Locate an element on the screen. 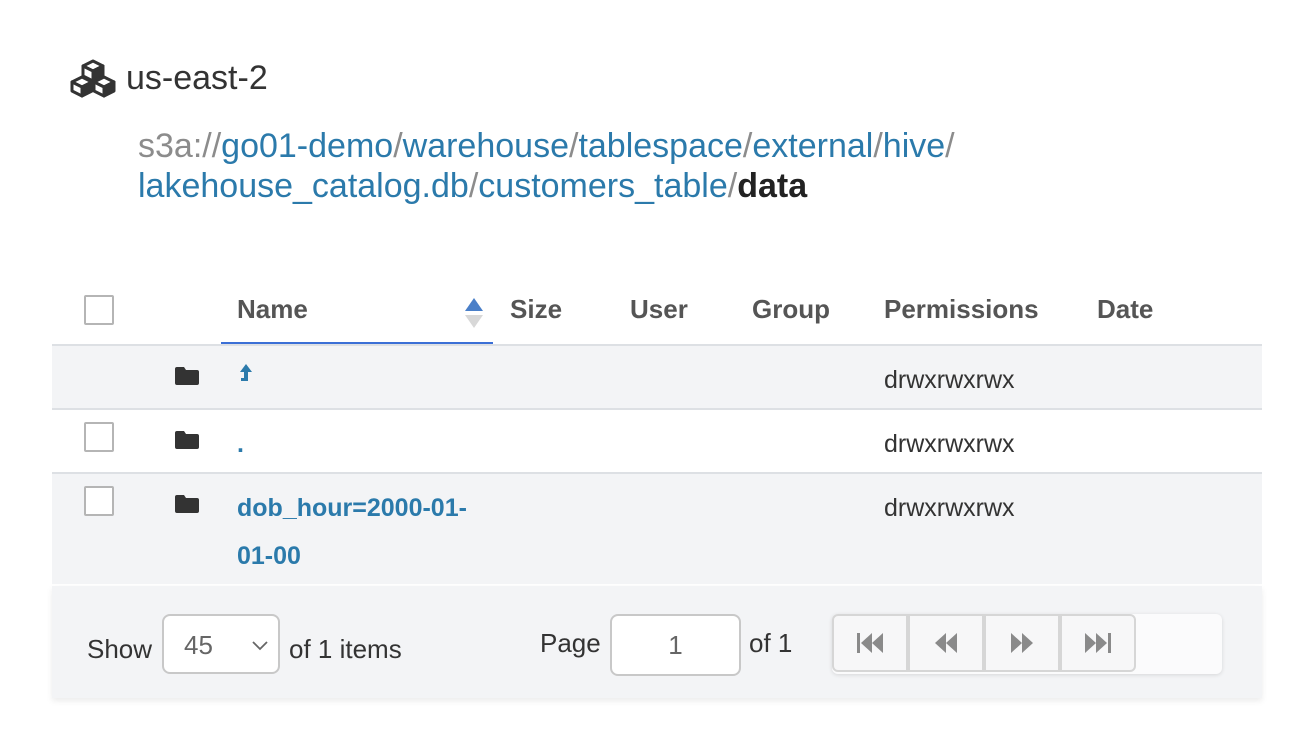 The width and height of the screenshot is (1298, 746). first-page-icon is located at coordinates (870, 643).